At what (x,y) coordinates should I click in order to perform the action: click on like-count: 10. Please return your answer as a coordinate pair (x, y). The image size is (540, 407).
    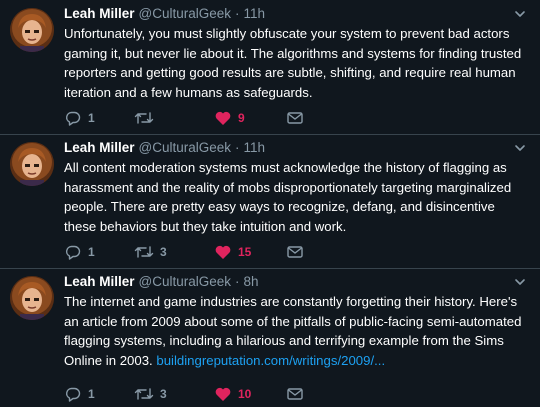
    Looking at the image, I should click on (245, 394).